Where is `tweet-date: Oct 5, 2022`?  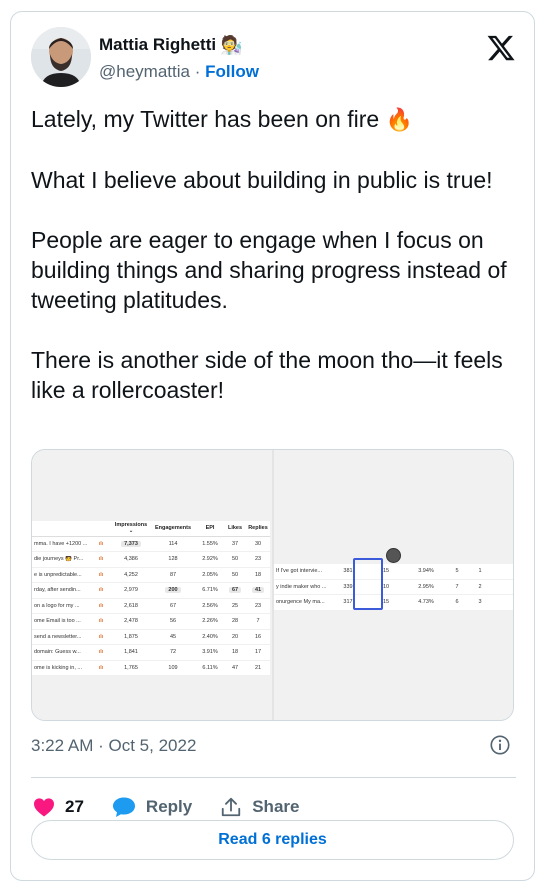
tweet-date: Oct 5, 2022 is located at coordinates (152, 745).